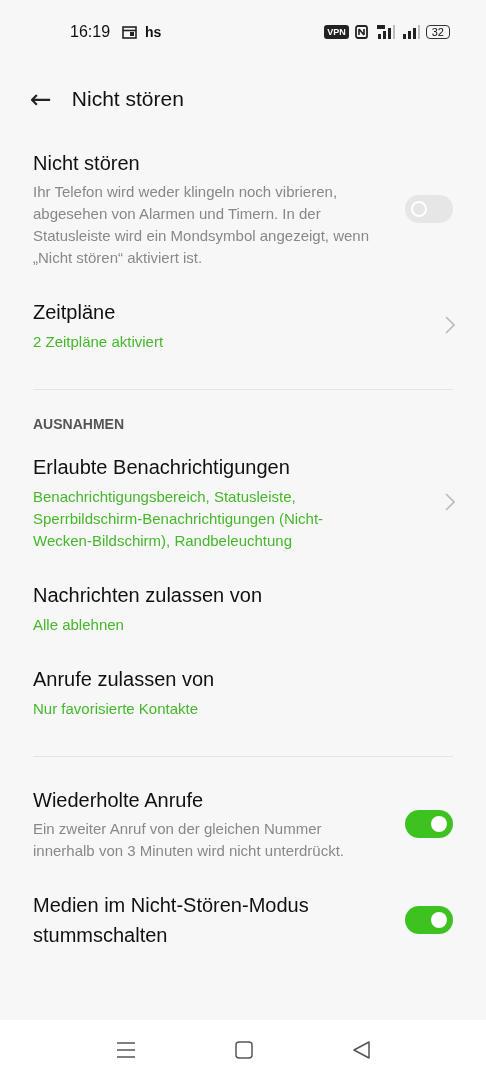 The height and width of the screenshot is (1080, 486). I want to click on settings-row: Nicht stören Ihr Telefon wird weder klingeln noch vibrieren, abgesehen von Alarmen und Timern. In der Statusleiste wird ein Mondsymbol angezeigt, wenn „Nicht stören“ aktiviert ist., so click(243, 208).